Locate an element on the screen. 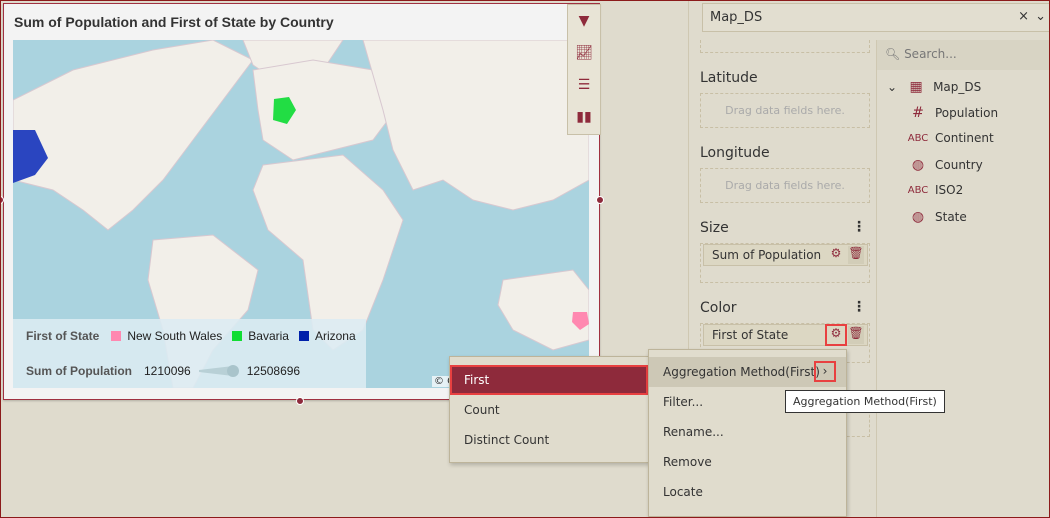  field-item: ◍ Country is located at coordinates (945, 165).